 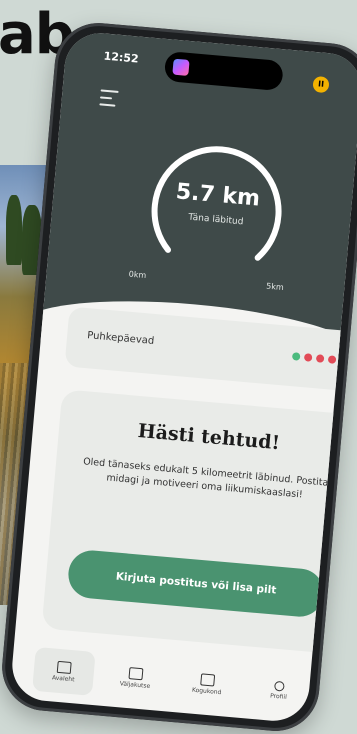 I want to click on app-icon, so click(x=181, y=67).